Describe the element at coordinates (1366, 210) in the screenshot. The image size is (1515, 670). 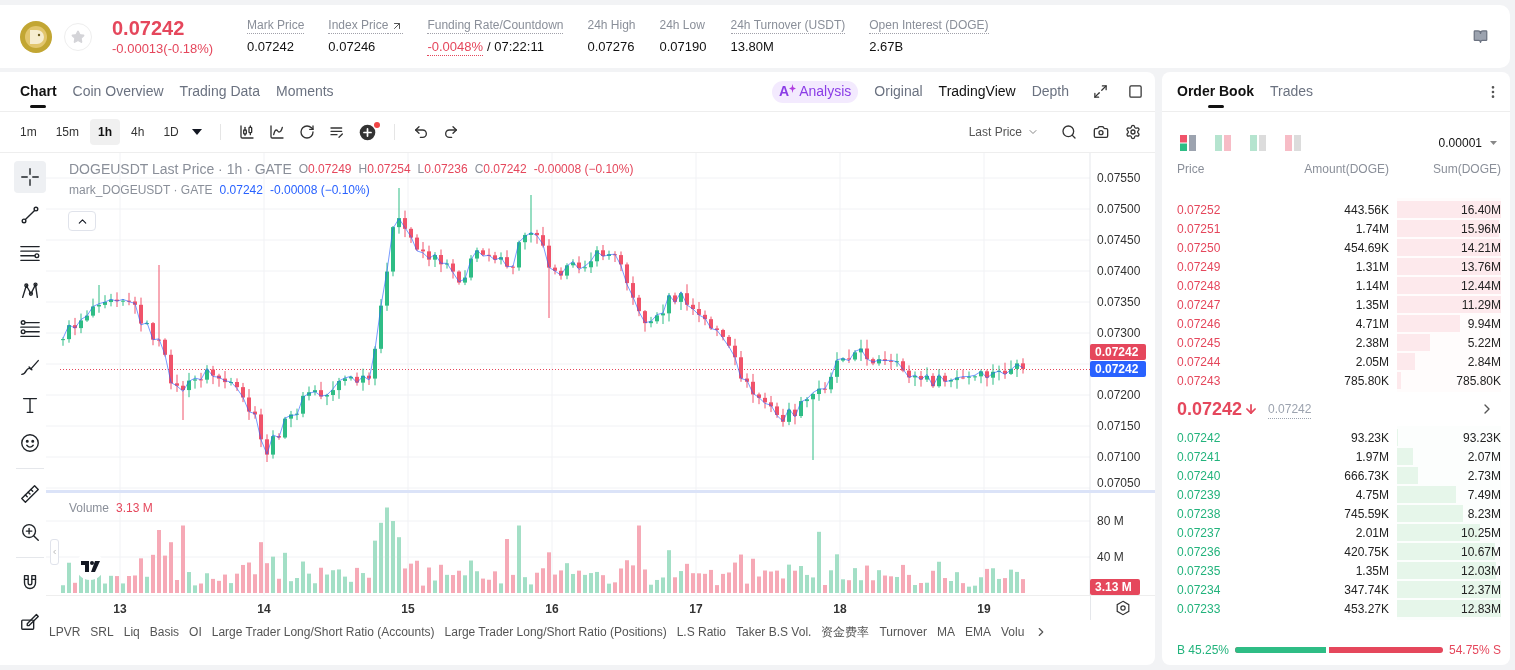
I see `ask-amount: 443.56K` at that location.